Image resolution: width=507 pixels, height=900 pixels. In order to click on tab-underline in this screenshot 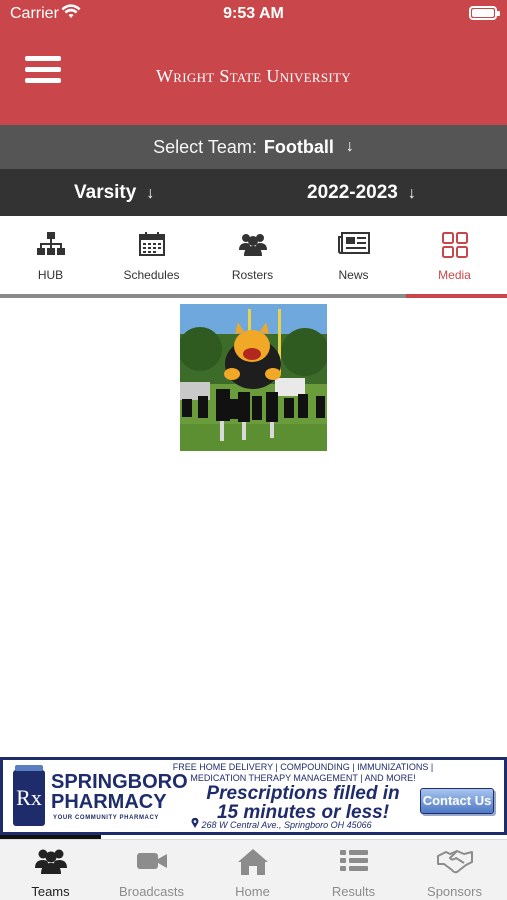, I will do `click(253, 296)`.